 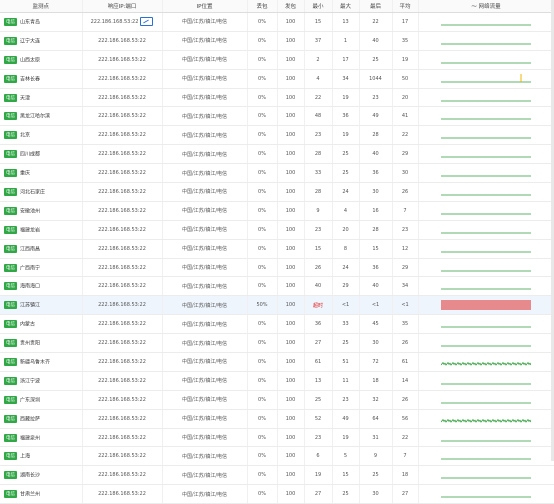 What do you see at coordinates (405, 494) in the screenshot?
I see `cell-avg: 27` at bounding box center [405, 494].